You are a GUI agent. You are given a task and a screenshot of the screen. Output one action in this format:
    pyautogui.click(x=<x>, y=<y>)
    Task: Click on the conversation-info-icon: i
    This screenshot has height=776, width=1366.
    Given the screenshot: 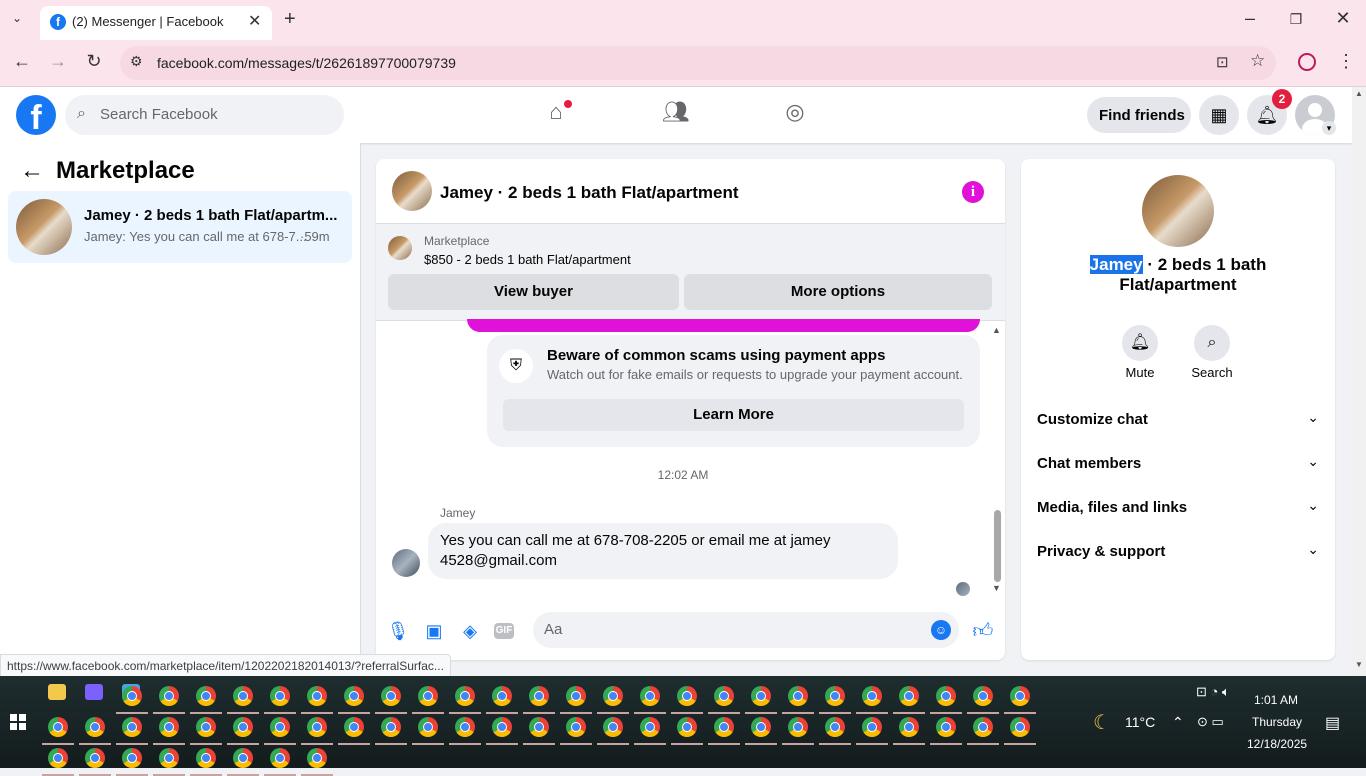 What is the action you would take?
    pyautogui.click(x=973, y=192)
    